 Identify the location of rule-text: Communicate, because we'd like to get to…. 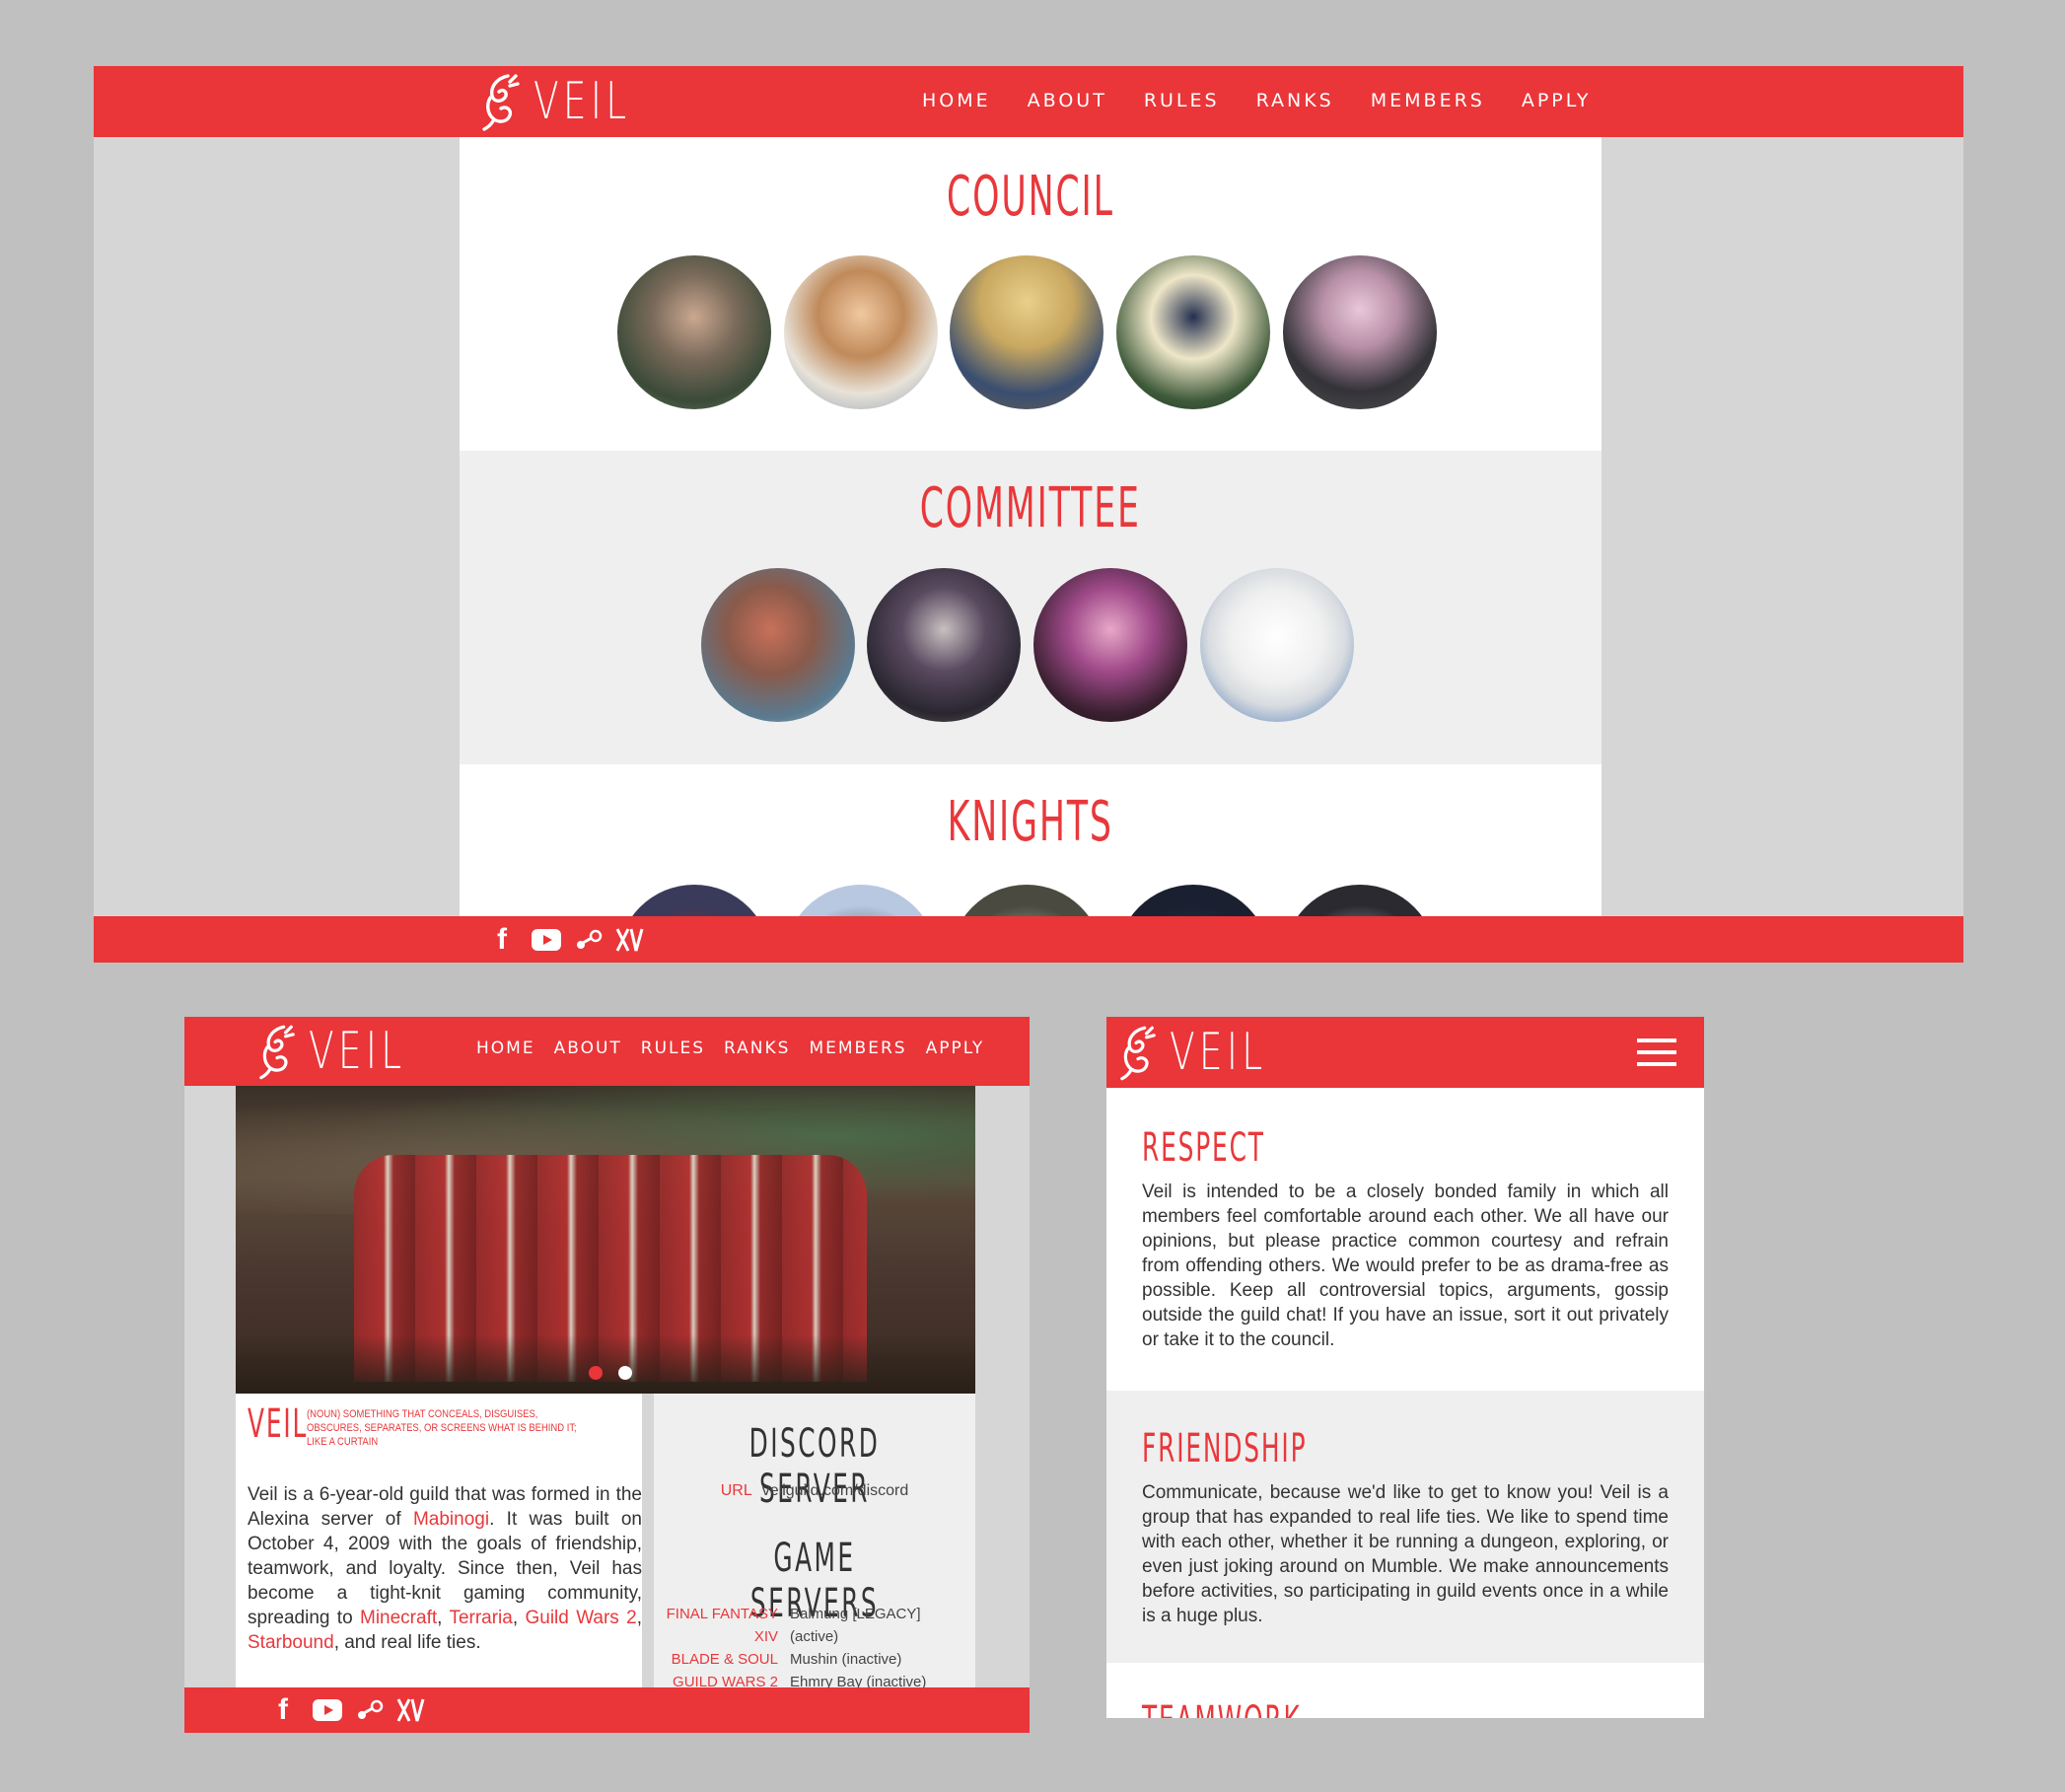
(1405, 1554).